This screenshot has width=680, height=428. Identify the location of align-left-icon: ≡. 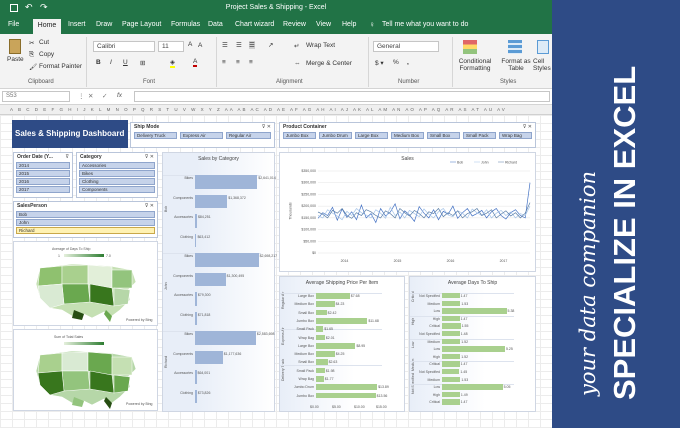
(224, 62).